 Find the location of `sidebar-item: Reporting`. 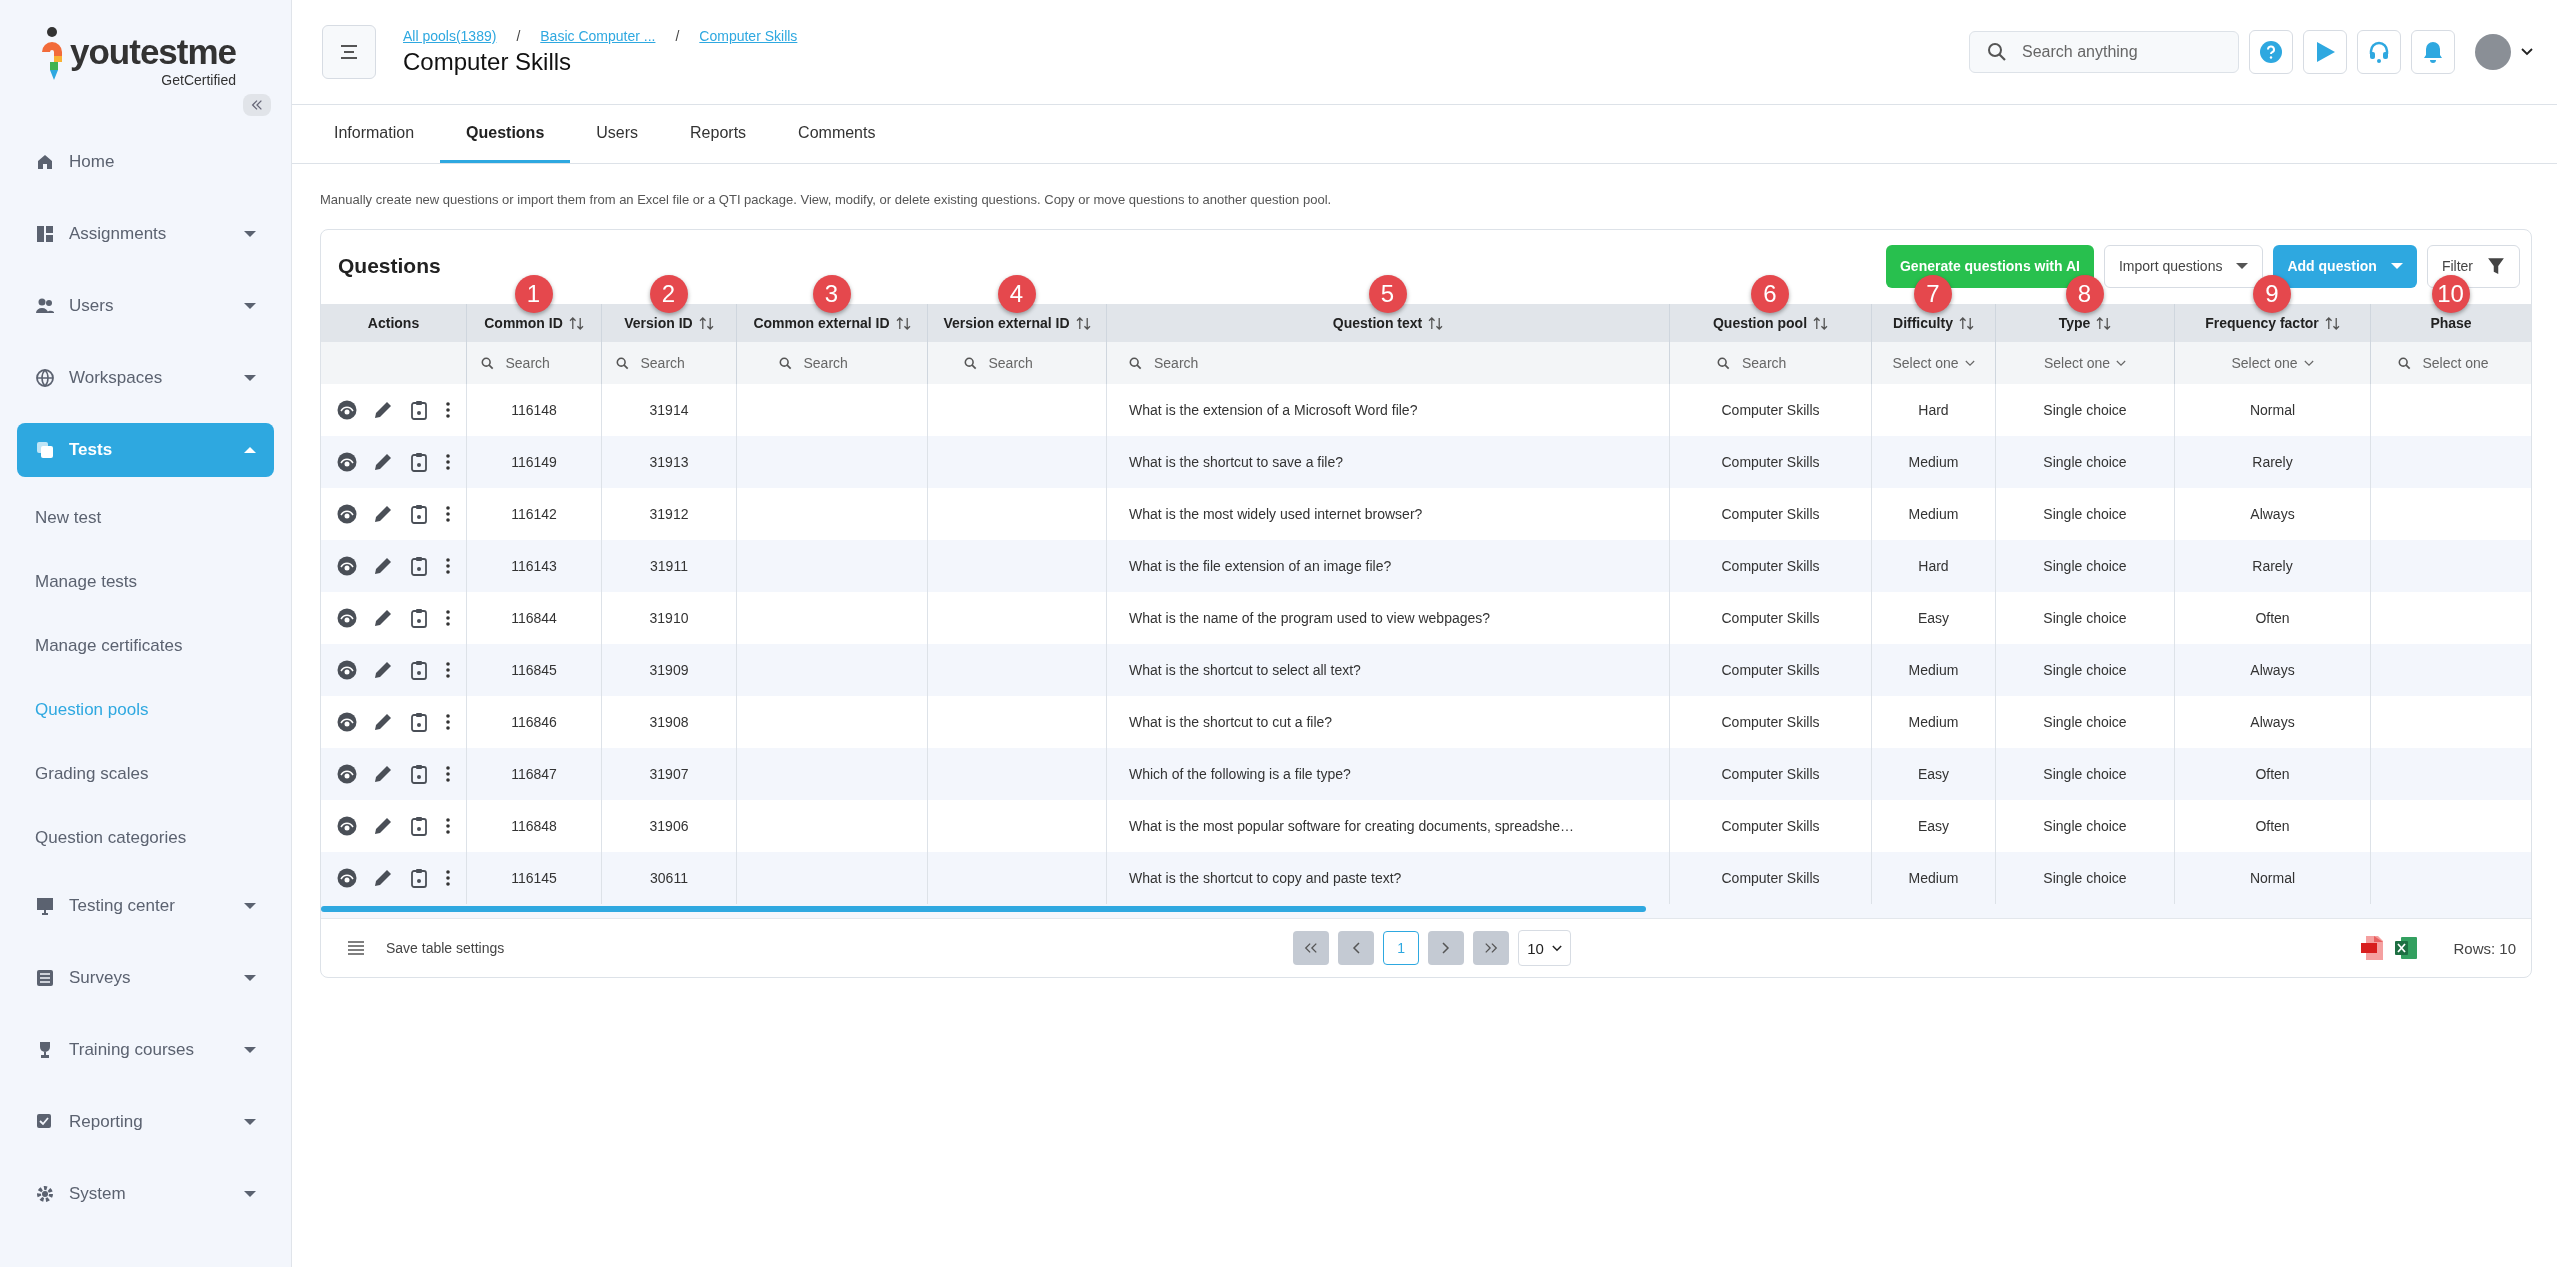

sidebar-item: Reporting is located at coordinates (145, 1122).